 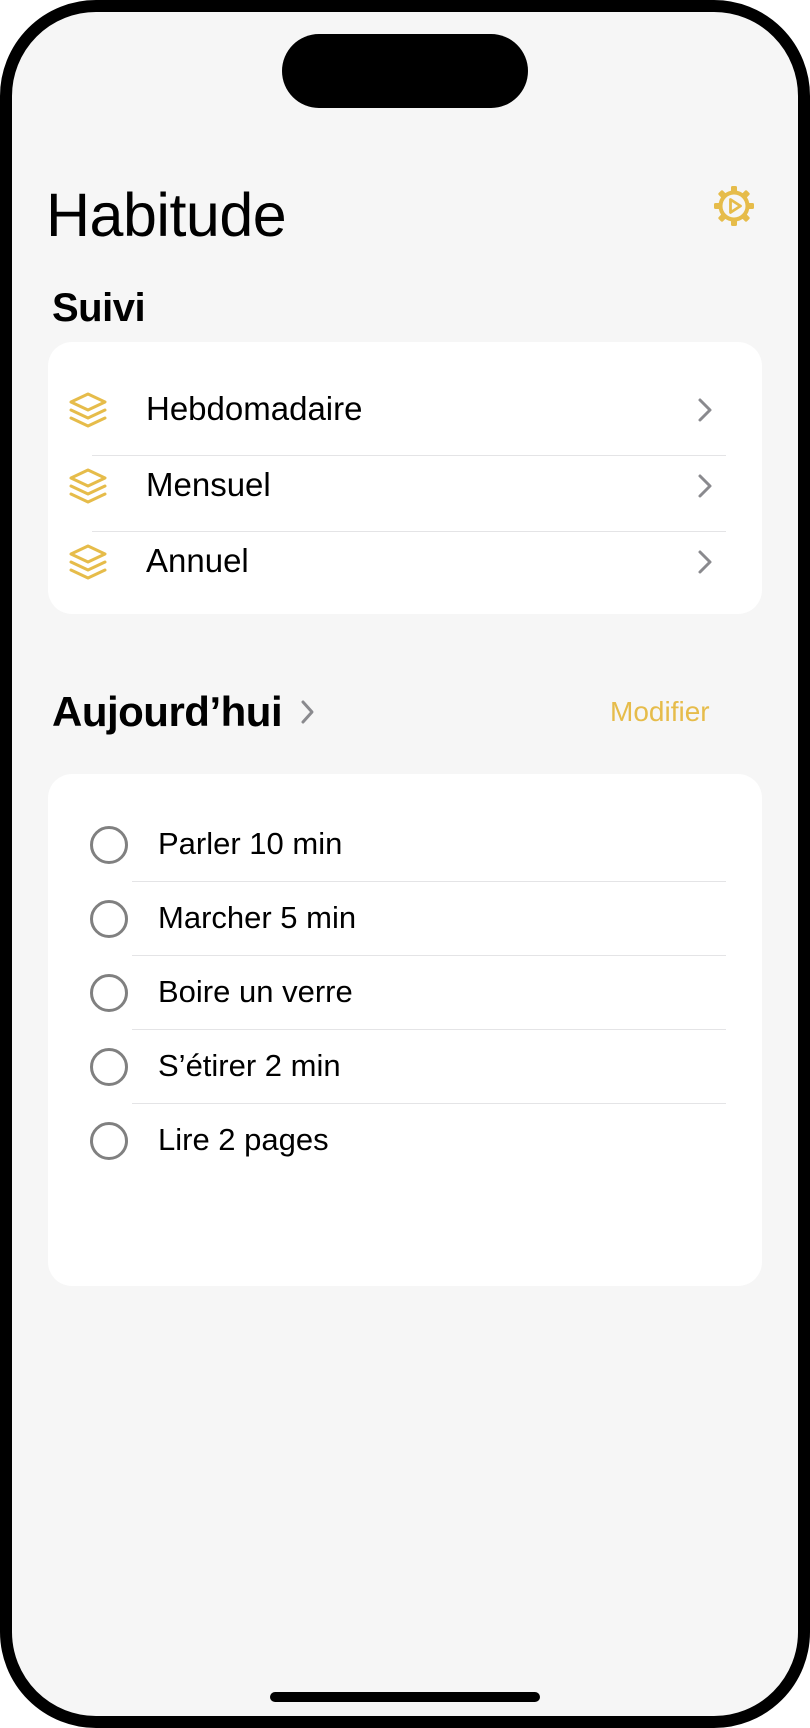 What do you see at coordinates (405, 562) in the screenshot?
I see `suivi-item-annuel: Annuel` at bounding box center [405, 562].